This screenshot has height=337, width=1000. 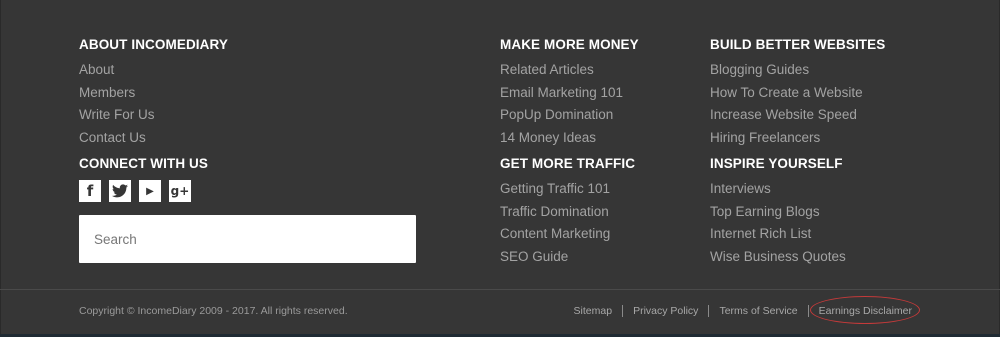 I want to click on twitter-bird-icon, so click(x=120, y=191).